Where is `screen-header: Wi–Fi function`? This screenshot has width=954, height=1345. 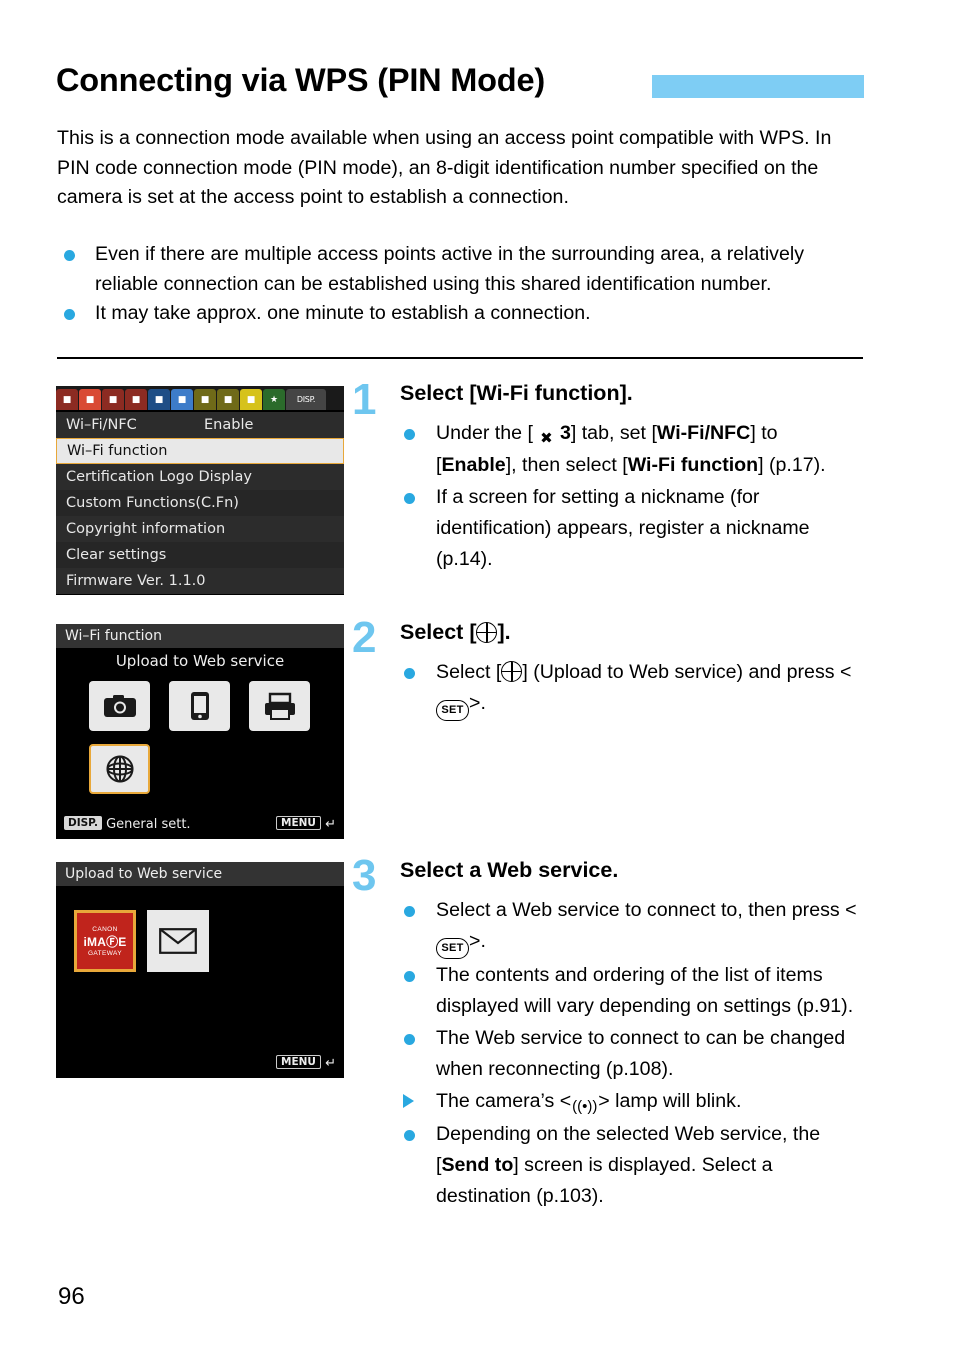 screen-header: Wi–Fi function is located at coordinates (200, 636).